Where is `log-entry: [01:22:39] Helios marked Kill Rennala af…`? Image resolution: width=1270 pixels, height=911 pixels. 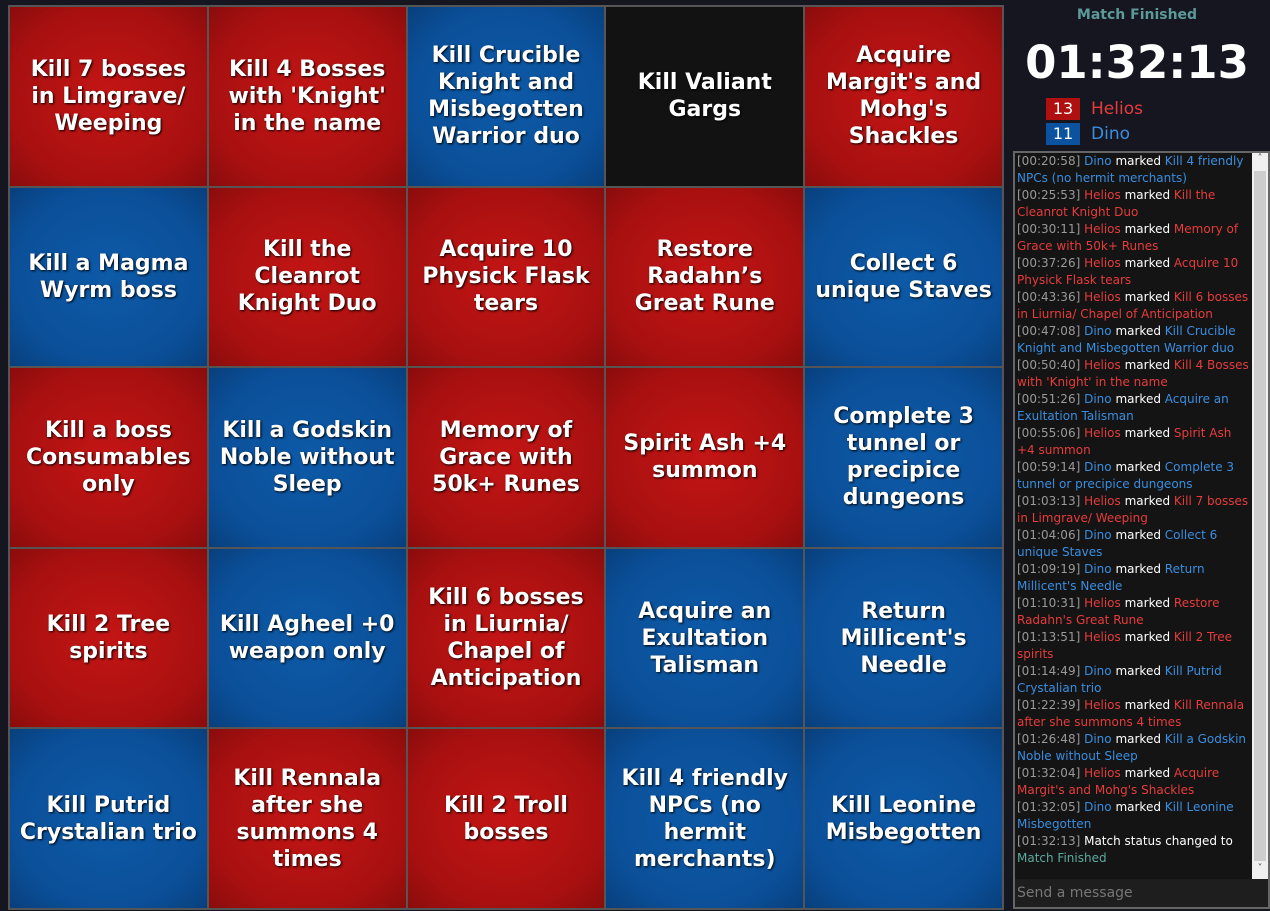 log-entry: [01:22:39] Helios marked Kill Rennala af… is located at coordinates (1133, 714).